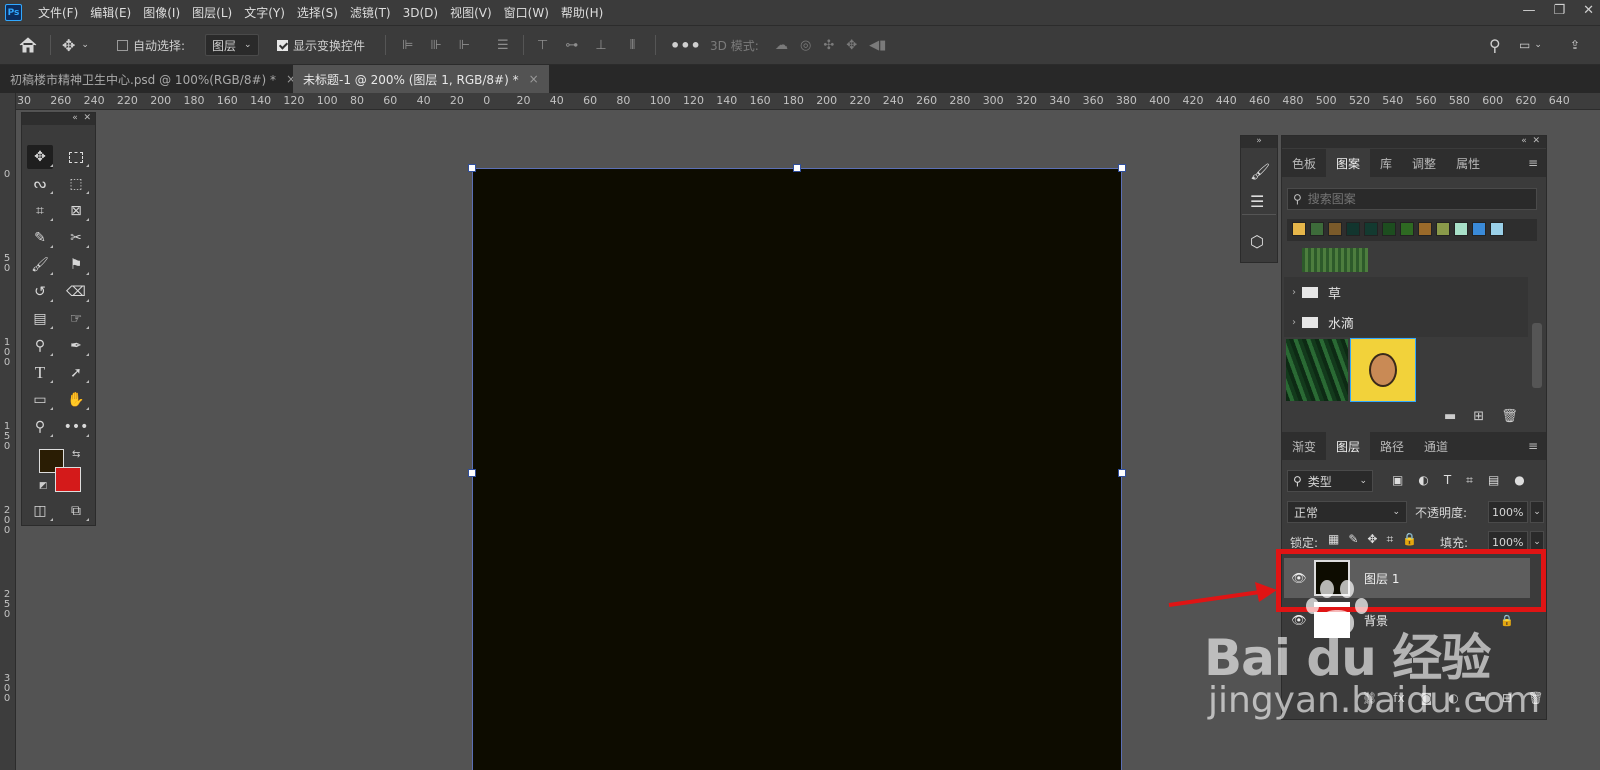 The image size is (1600, 770). What do you see at coordinates (877, 45) in the screenshot?
I see `3d-scale-icon: ◀▮` at bounding box center [877, 45].